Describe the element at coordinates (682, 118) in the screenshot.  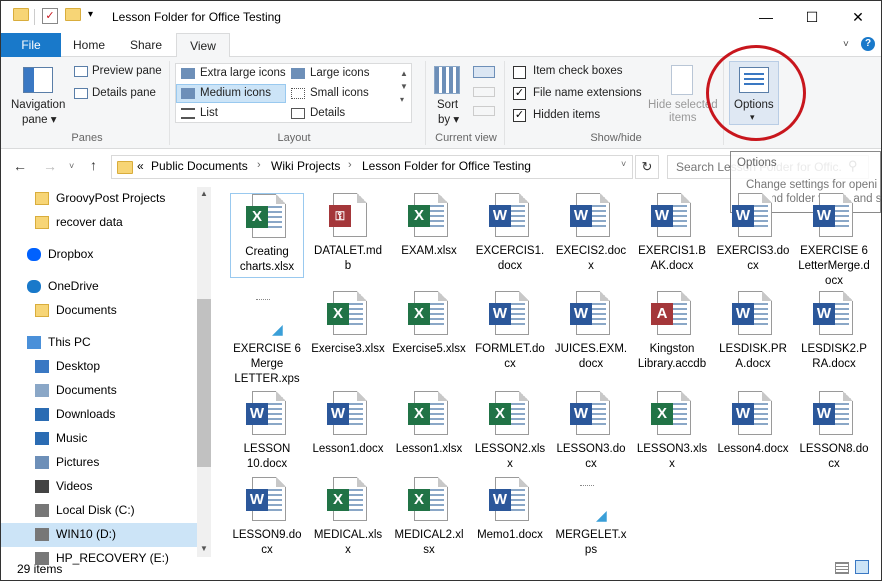
I see `hide-selected-items-button-sub: items` at that location.